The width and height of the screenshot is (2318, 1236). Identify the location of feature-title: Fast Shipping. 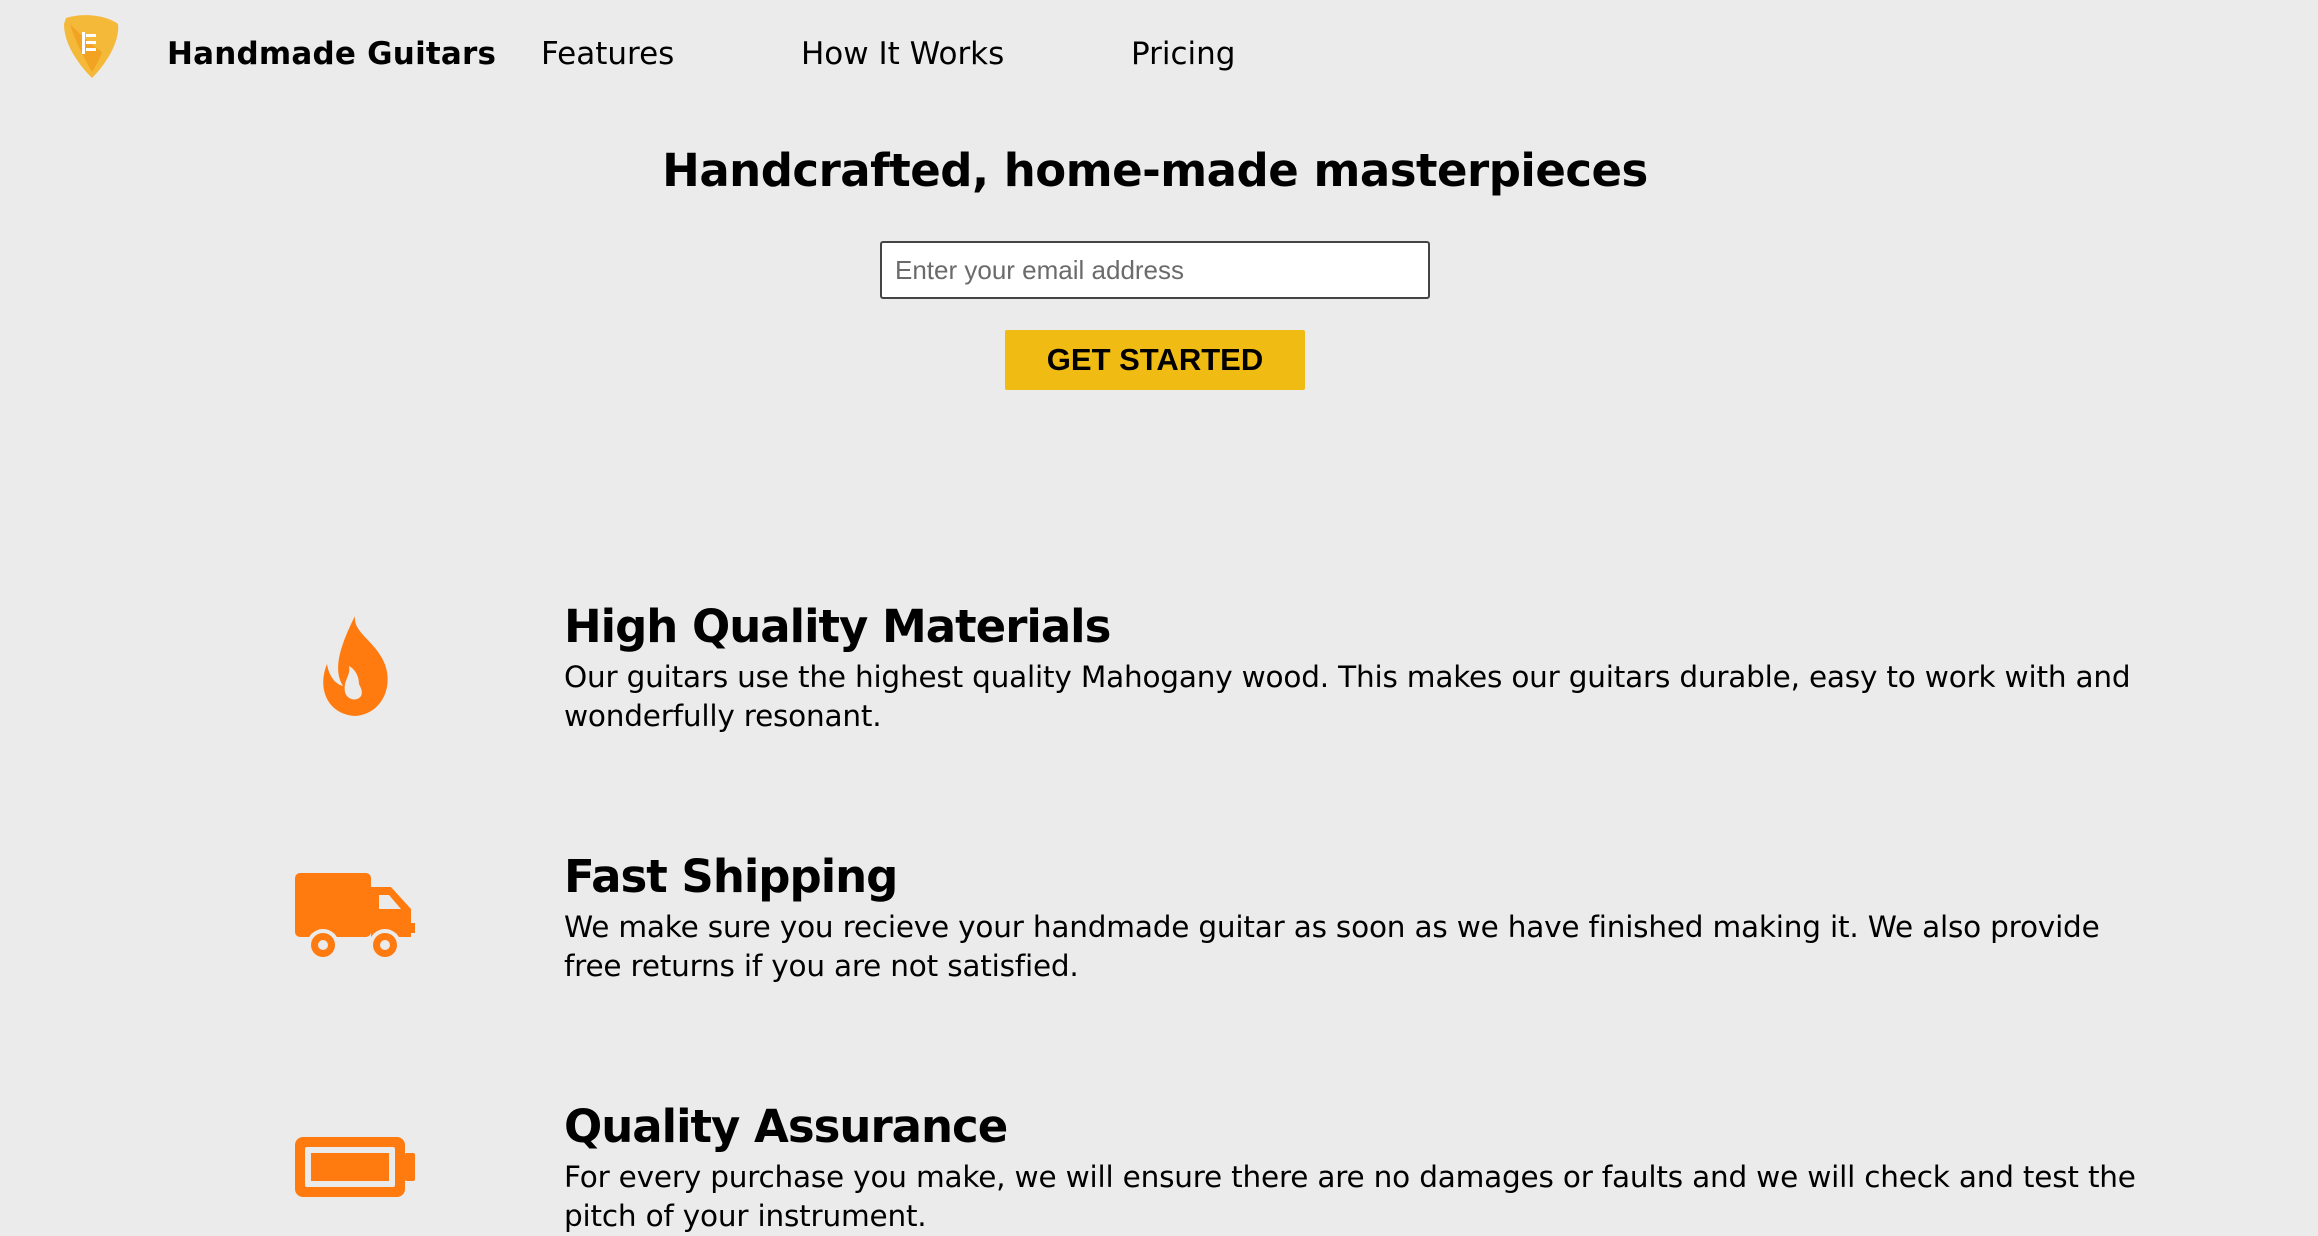
(731, 876).